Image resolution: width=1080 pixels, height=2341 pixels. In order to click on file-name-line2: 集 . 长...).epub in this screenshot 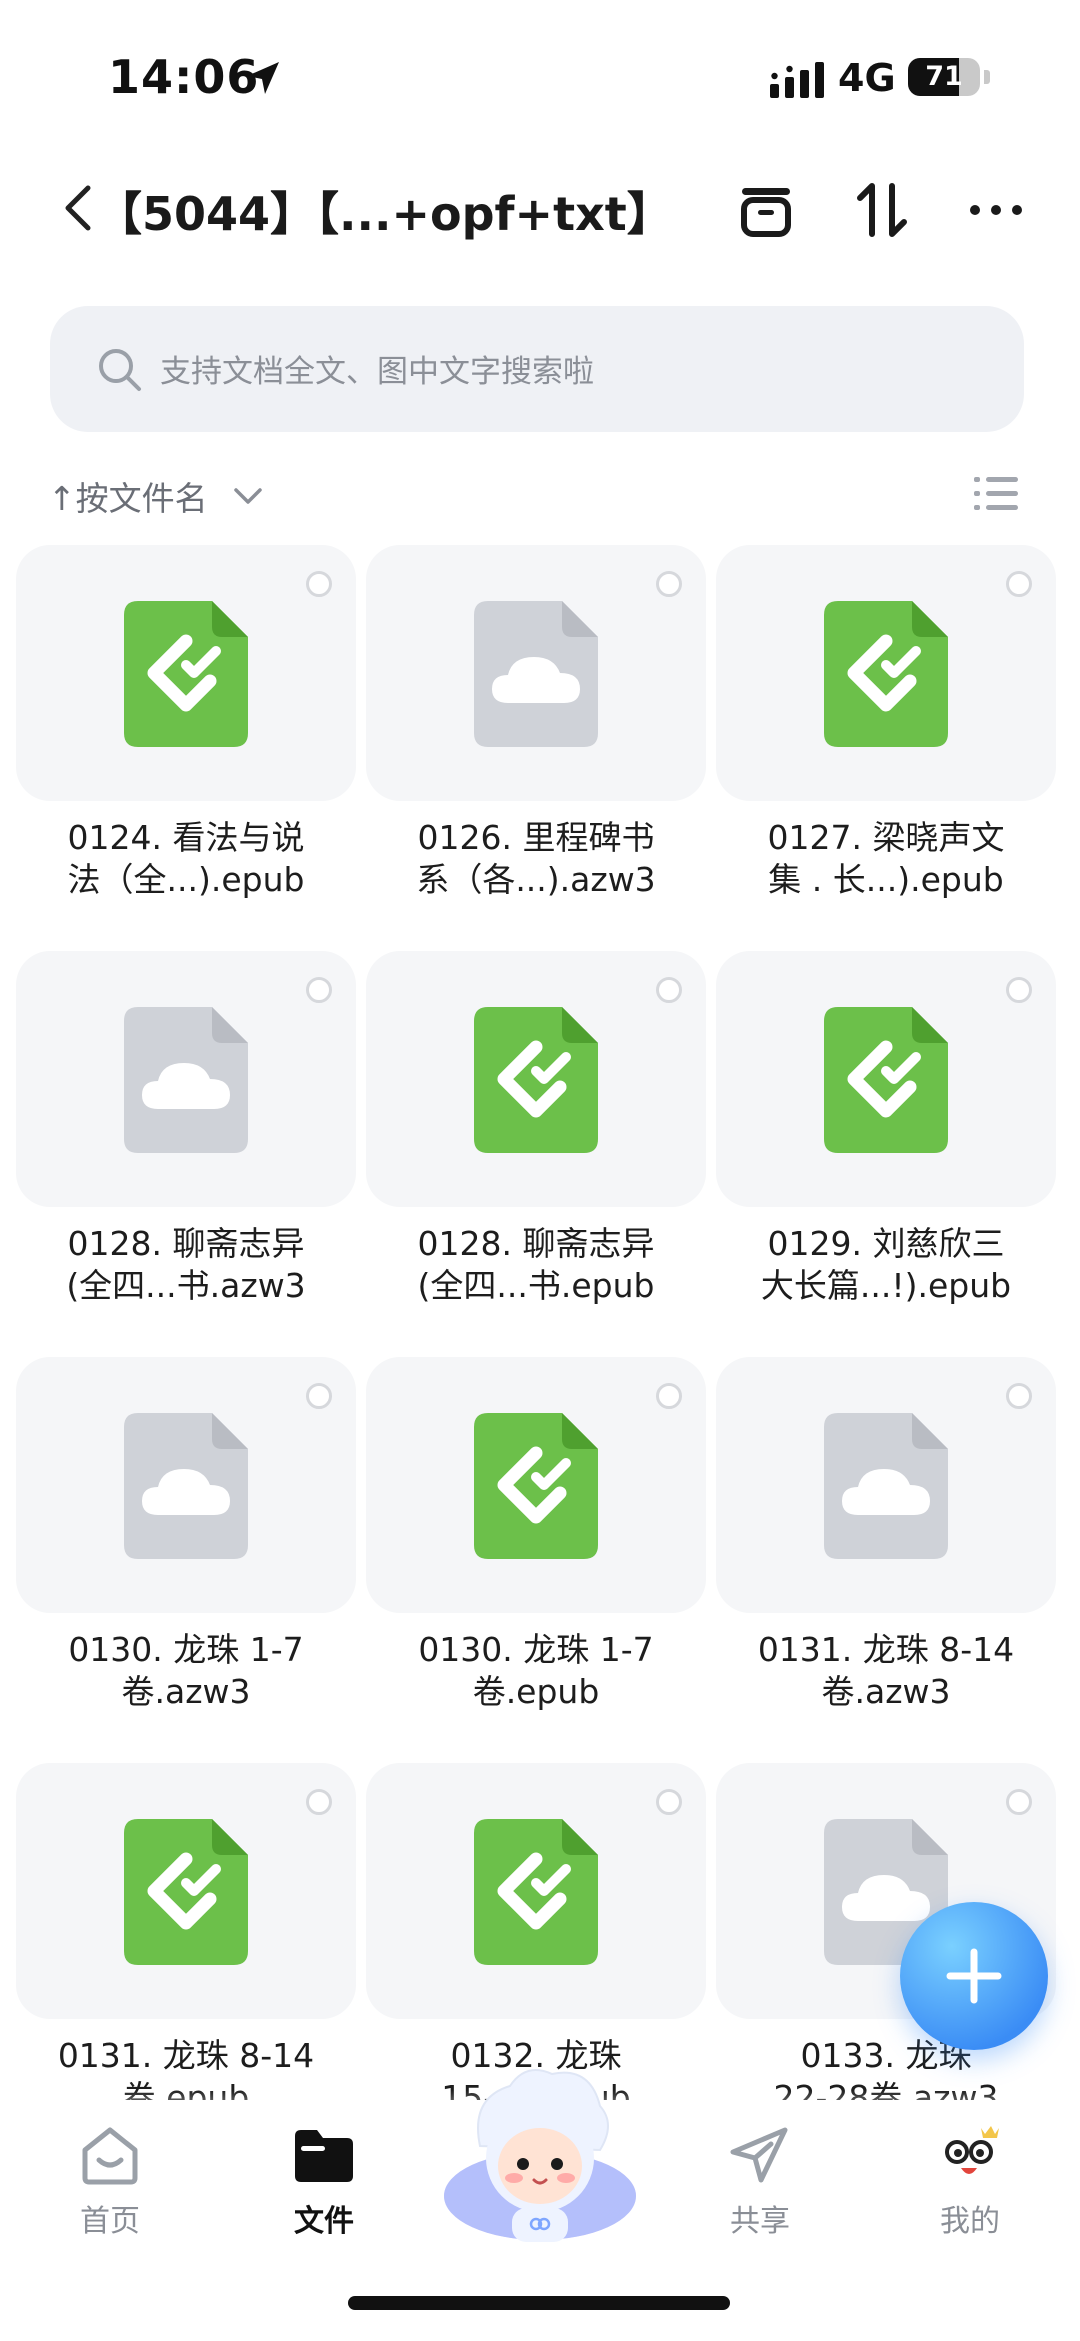, I will do `click(886, 879)`.